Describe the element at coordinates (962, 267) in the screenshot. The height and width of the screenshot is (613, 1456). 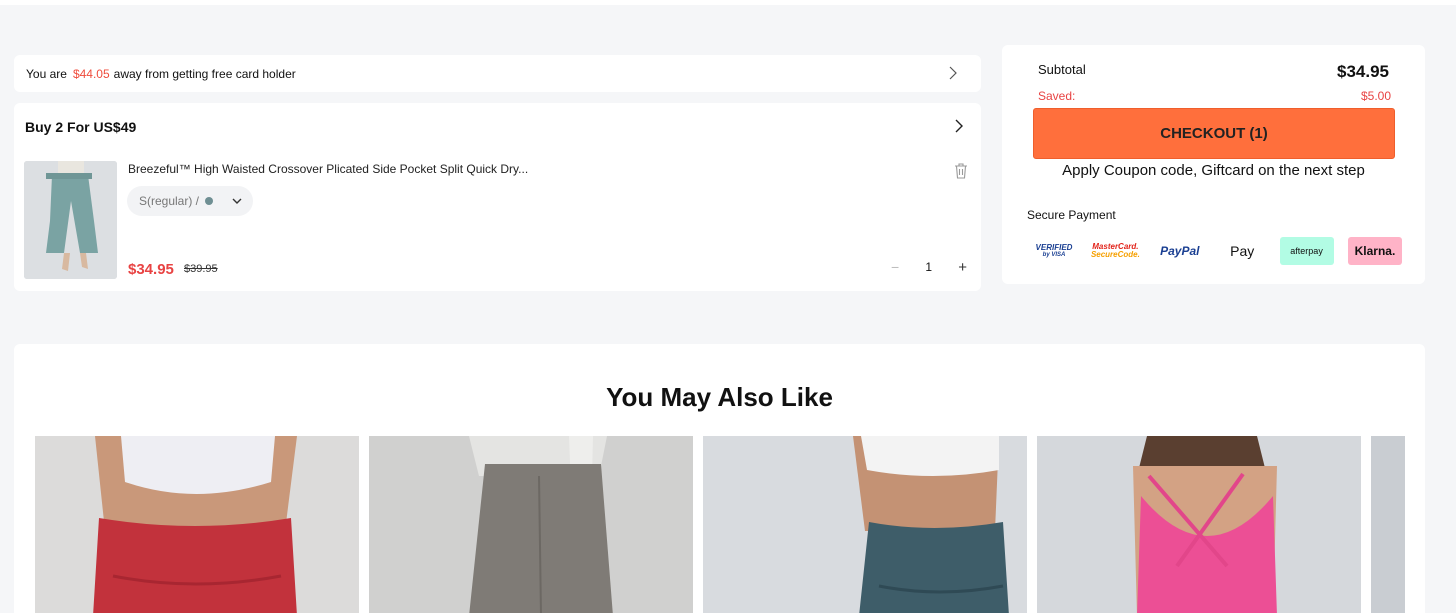
I see `increase-quantity-button: +` at that location.